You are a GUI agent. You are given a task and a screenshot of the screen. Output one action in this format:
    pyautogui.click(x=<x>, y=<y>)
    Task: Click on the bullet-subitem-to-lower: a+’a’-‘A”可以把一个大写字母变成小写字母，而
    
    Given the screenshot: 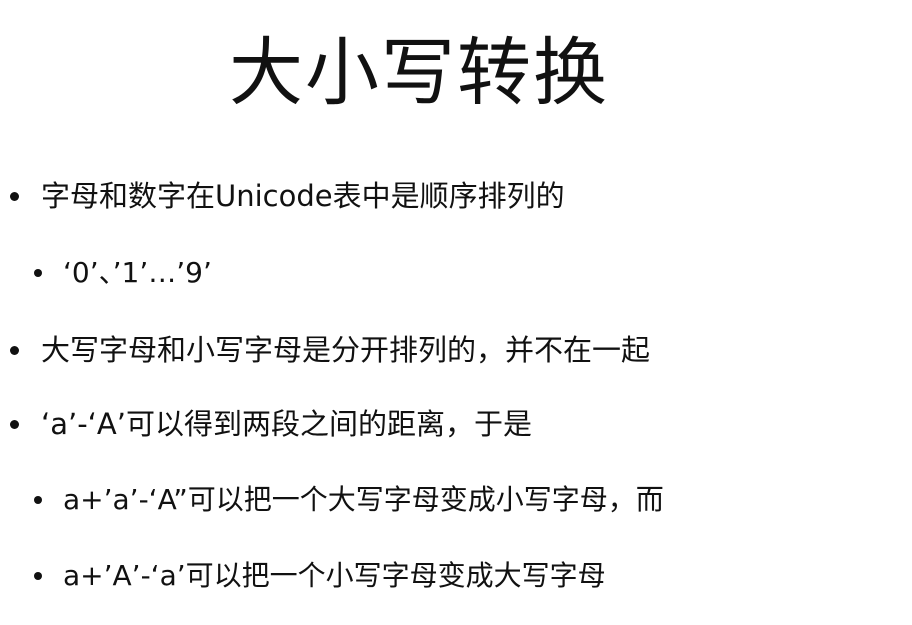 What is the action you would take?
    pyautogui.click(x=349, y=500)
    